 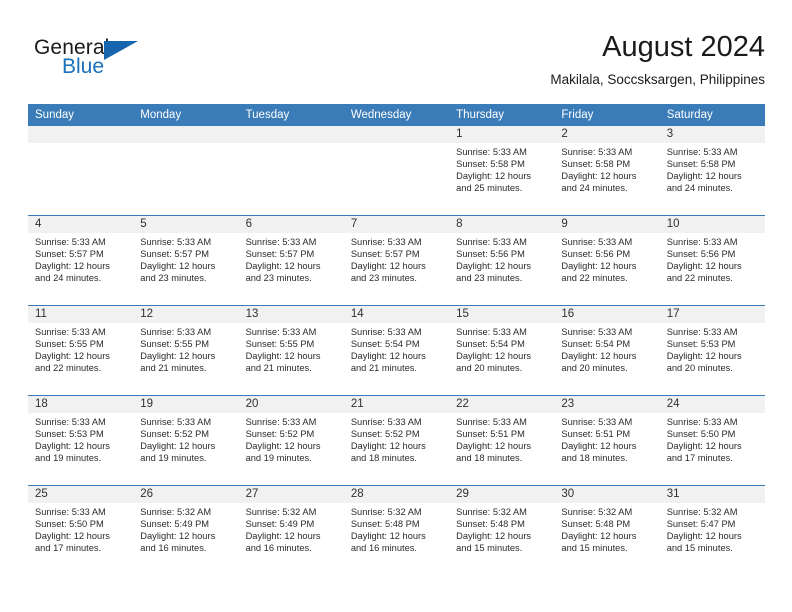 I want to click on day-number: 16, so click(x=607, y=314).